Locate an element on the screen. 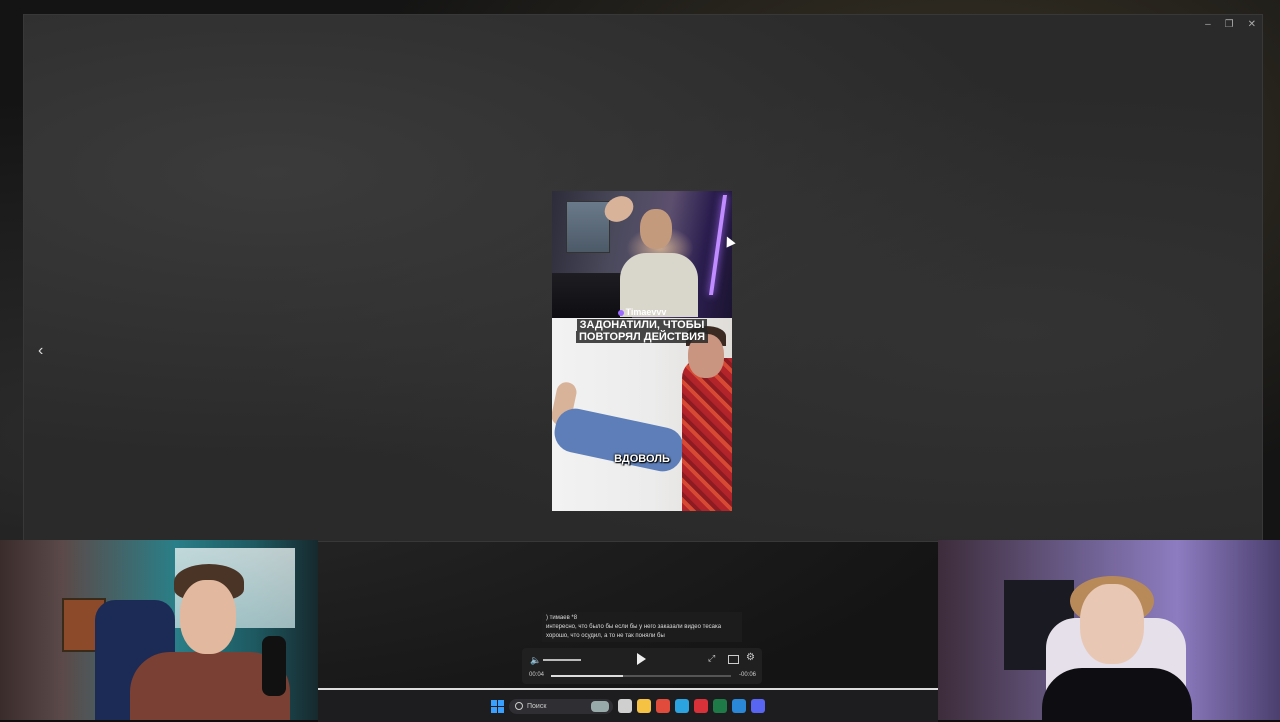 This screenshot has height=722, width=1280. picture-in-picture-icon is located at coordinates (733, 659).